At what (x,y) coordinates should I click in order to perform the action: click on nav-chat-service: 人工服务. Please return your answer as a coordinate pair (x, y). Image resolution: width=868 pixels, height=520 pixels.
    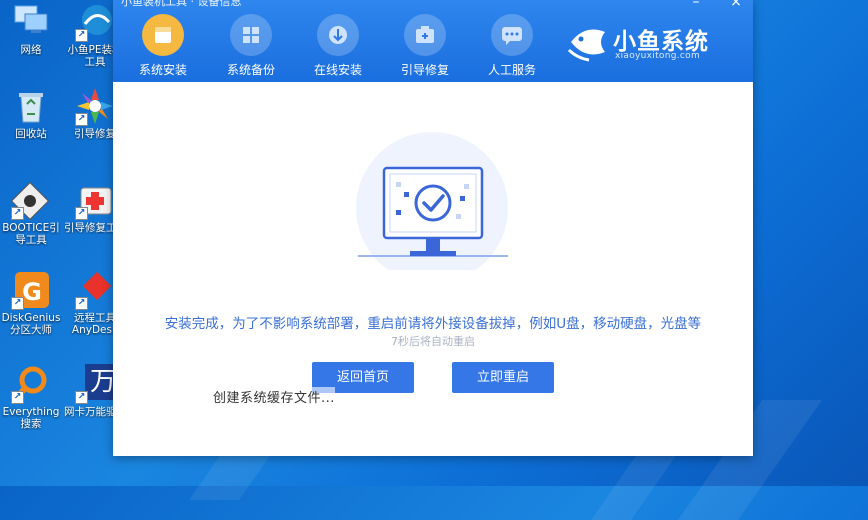
    Looking at the image, I should click on (512, 46).